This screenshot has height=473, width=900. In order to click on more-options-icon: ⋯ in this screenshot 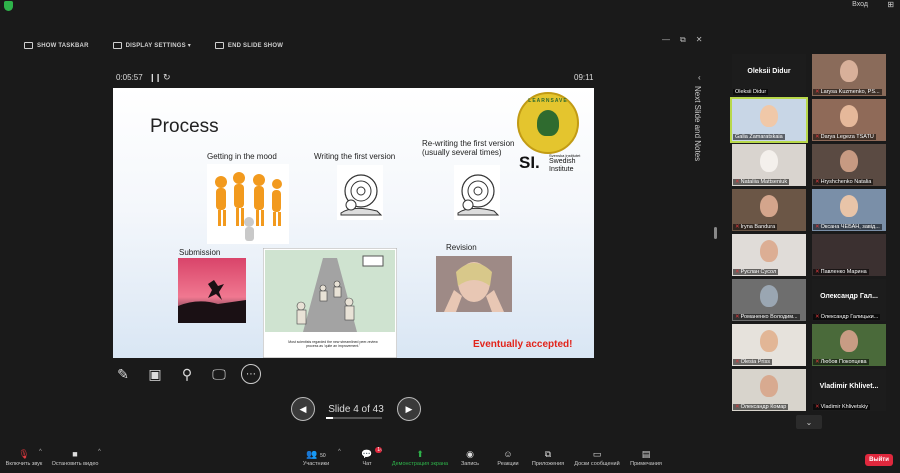, I will do `click(251, 374)`.